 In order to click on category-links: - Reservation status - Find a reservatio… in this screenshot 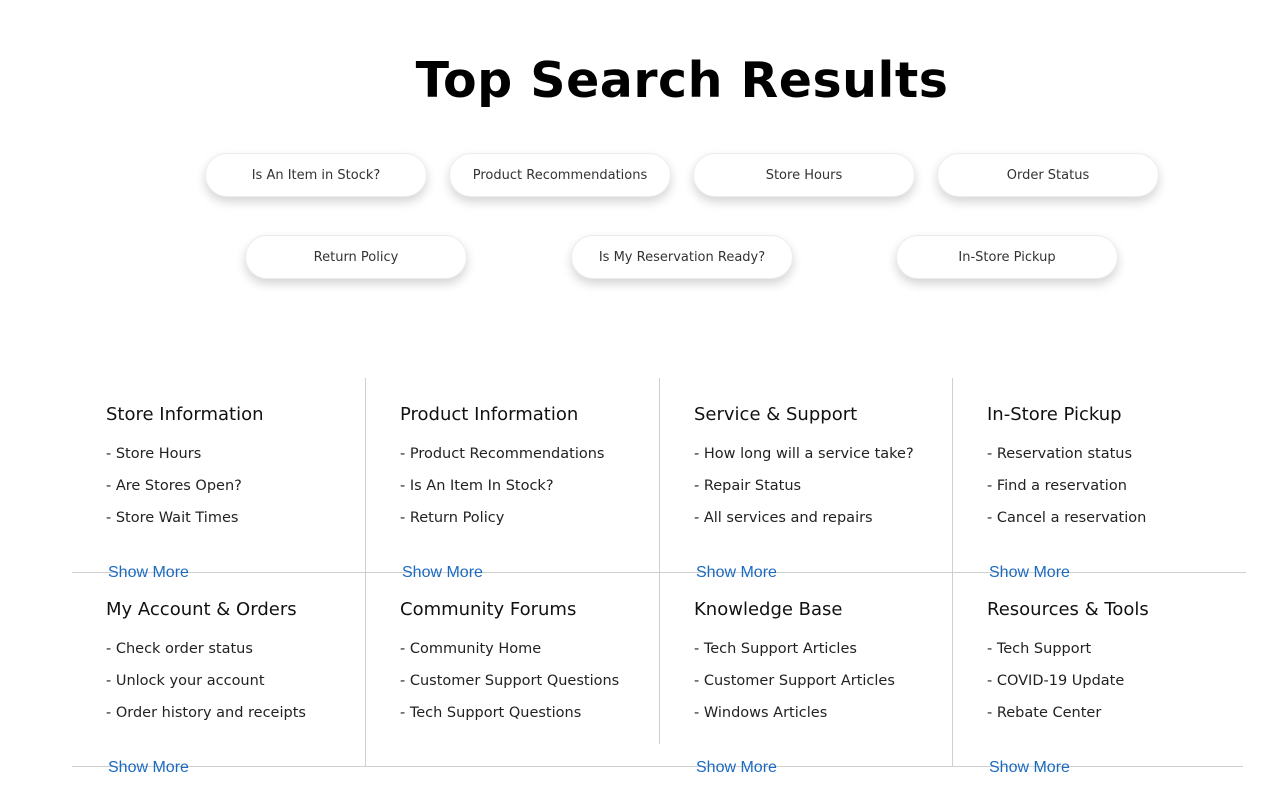, I will do `click(1122, 493)`.